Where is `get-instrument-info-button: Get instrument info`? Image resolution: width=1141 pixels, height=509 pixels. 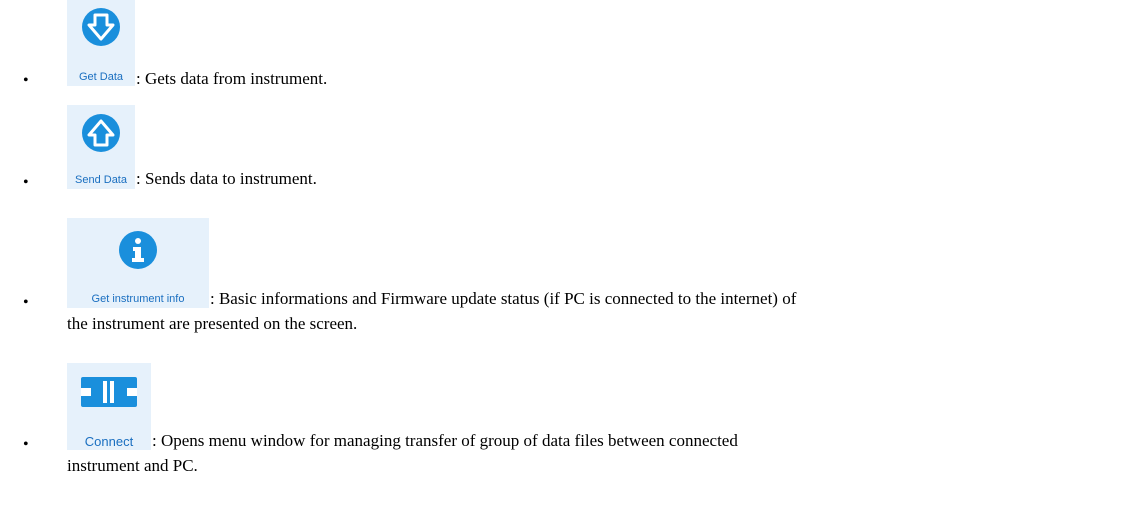
get-instrument-info-button: Get instrument info is located at coordinates (138, 263).